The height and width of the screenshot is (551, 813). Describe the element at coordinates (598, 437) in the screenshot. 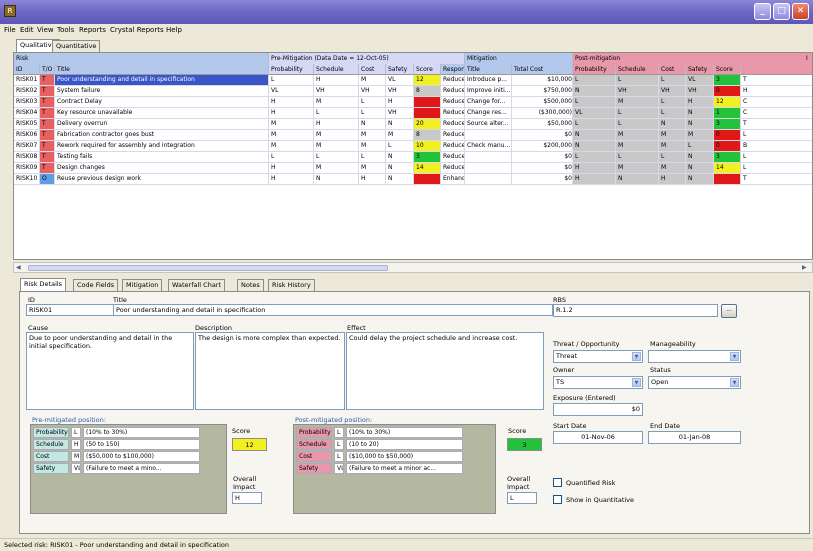

I see `start-date-field: 01-Nov-06` at that location.